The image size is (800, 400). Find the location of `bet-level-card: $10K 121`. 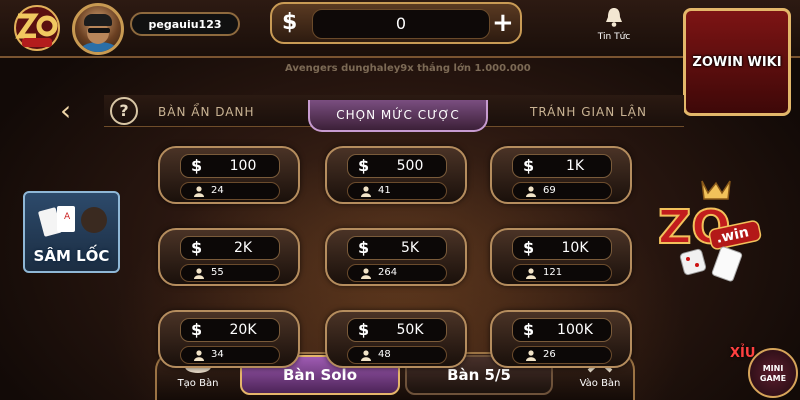

bet-level-card: $10K 121 is located at coordinates (561, 257).